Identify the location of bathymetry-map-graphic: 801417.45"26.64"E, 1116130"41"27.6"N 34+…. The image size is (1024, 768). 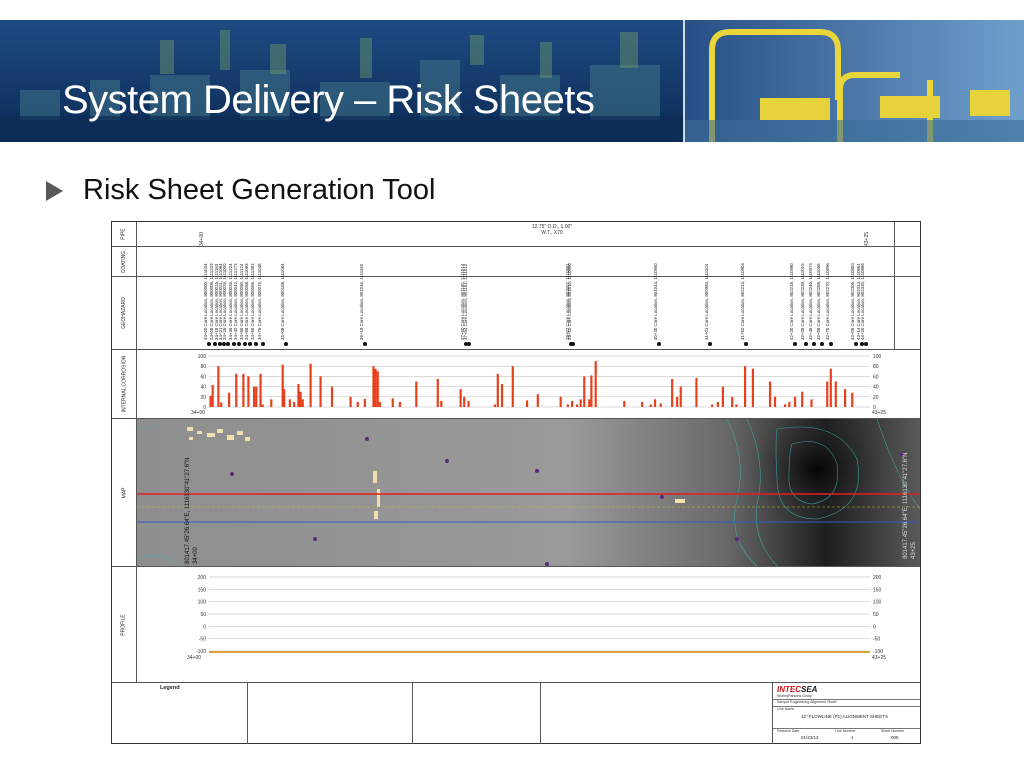
(528, 492).